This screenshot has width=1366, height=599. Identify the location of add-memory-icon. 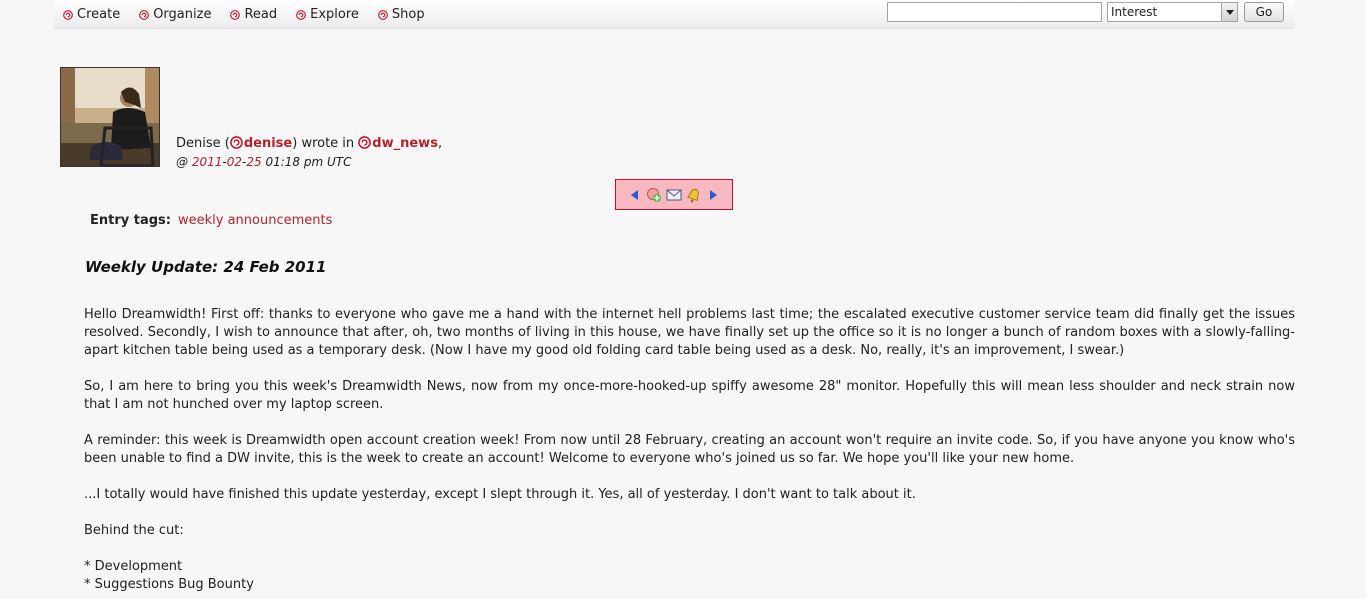
(654, 195).